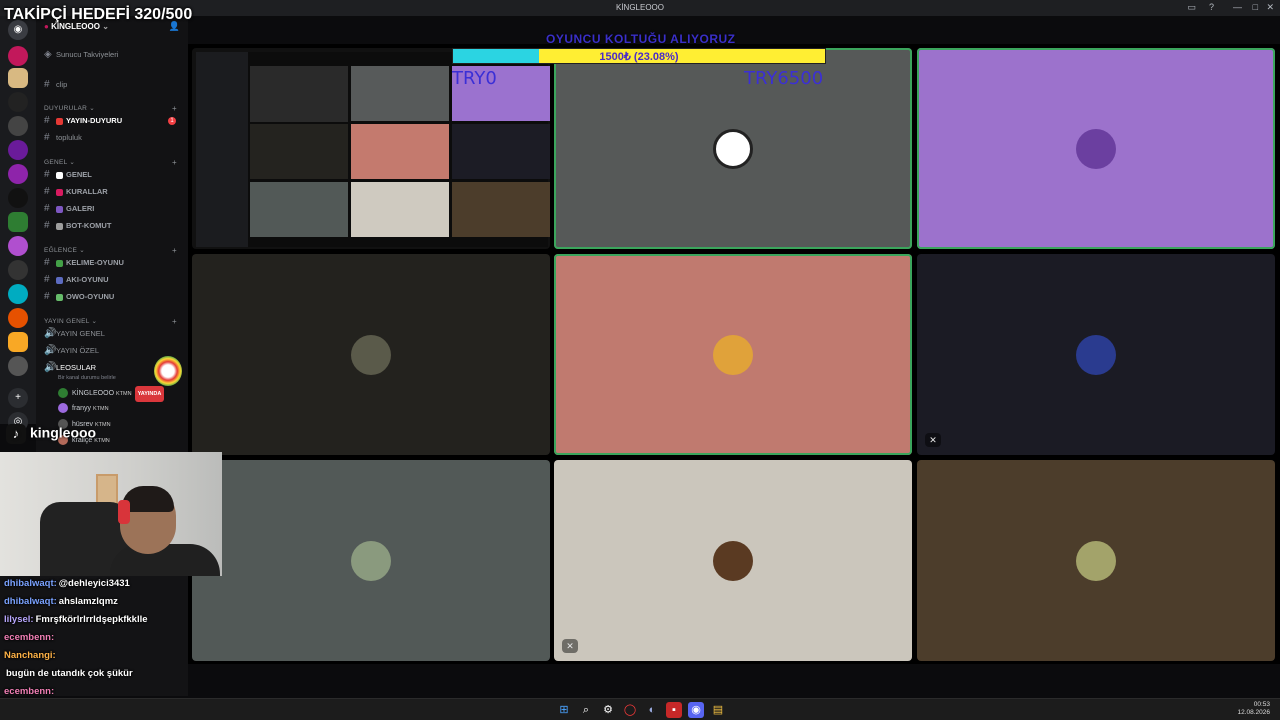 The height and width of the screenshot is (720, 1280). Describe the element at coordinates (59, 226) in the screenshot. I see `robot-icon` at that location.